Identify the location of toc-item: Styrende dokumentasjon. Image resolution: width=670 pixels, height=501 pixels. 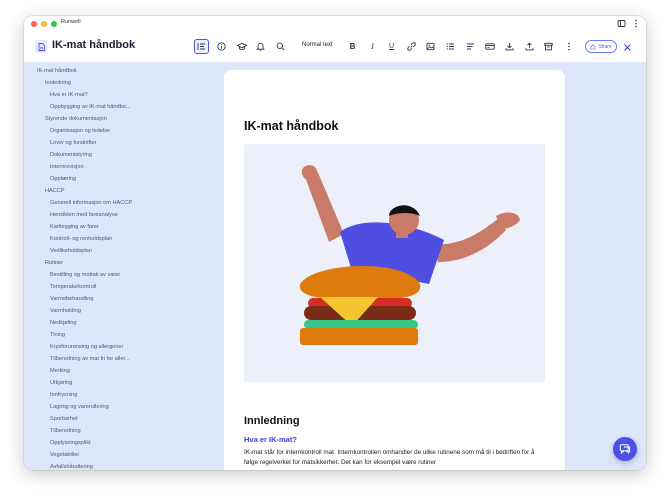
(76, 119).